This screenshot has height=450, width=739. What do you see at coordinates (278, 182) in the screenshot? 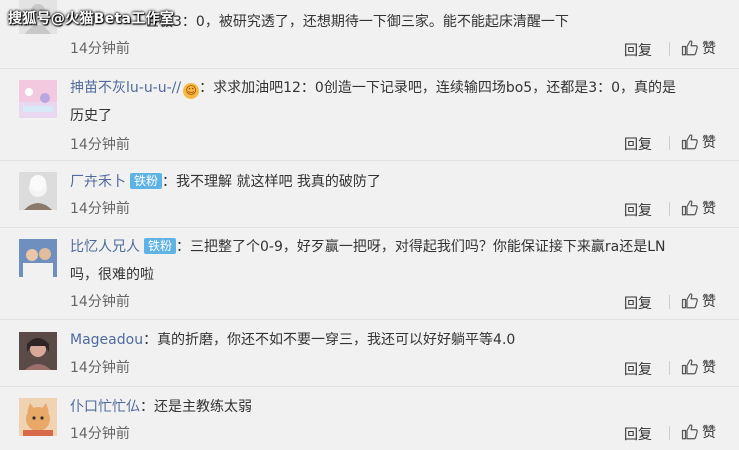
I see `comment-text: 我不理解 就这样吧 我真的破防了` at bounding box center [278, 182].